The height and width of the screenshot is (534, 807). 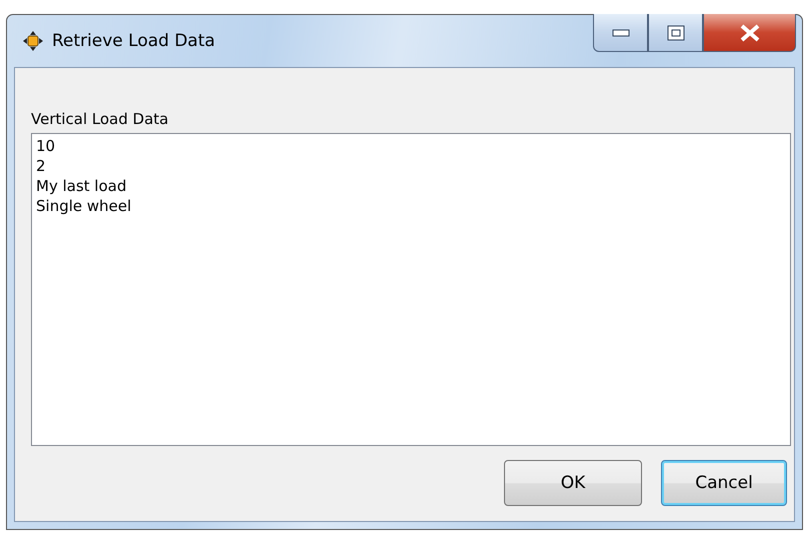 I want to click on cancel-button: Cancel, so click(x=724, y=483).